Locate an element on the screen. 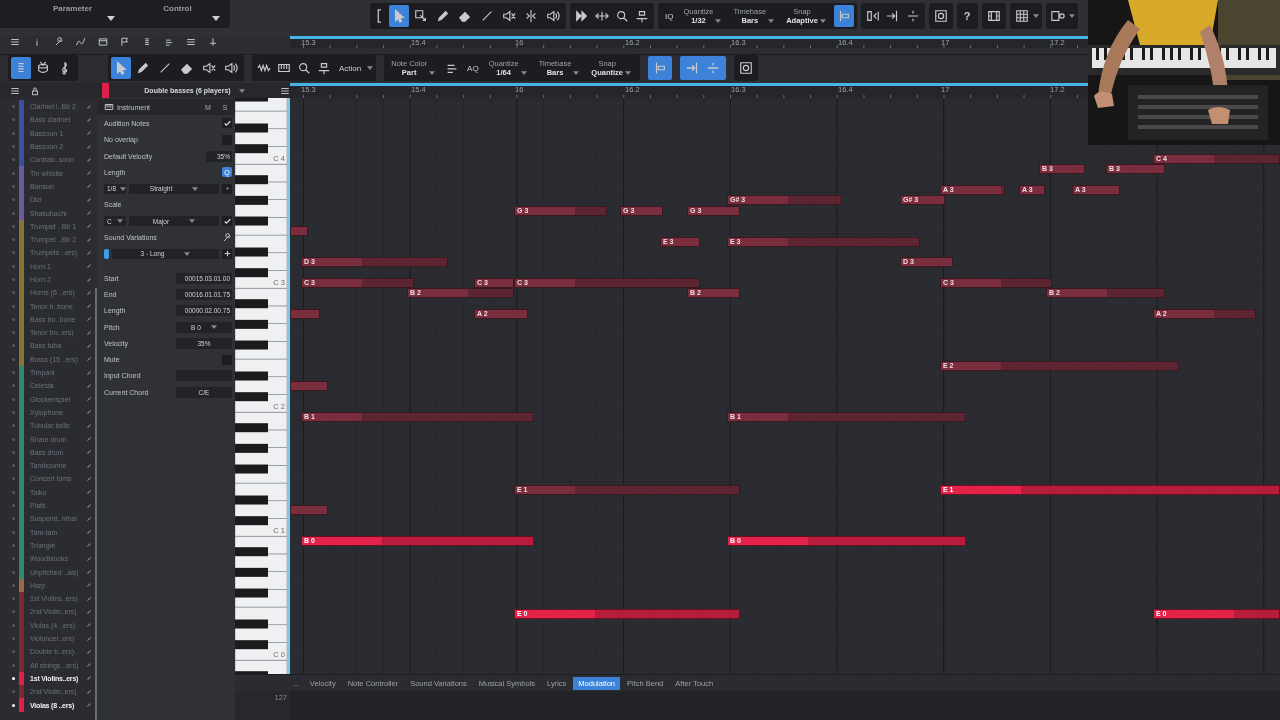  iq-button: IQ is located at coordinates (669, 16).